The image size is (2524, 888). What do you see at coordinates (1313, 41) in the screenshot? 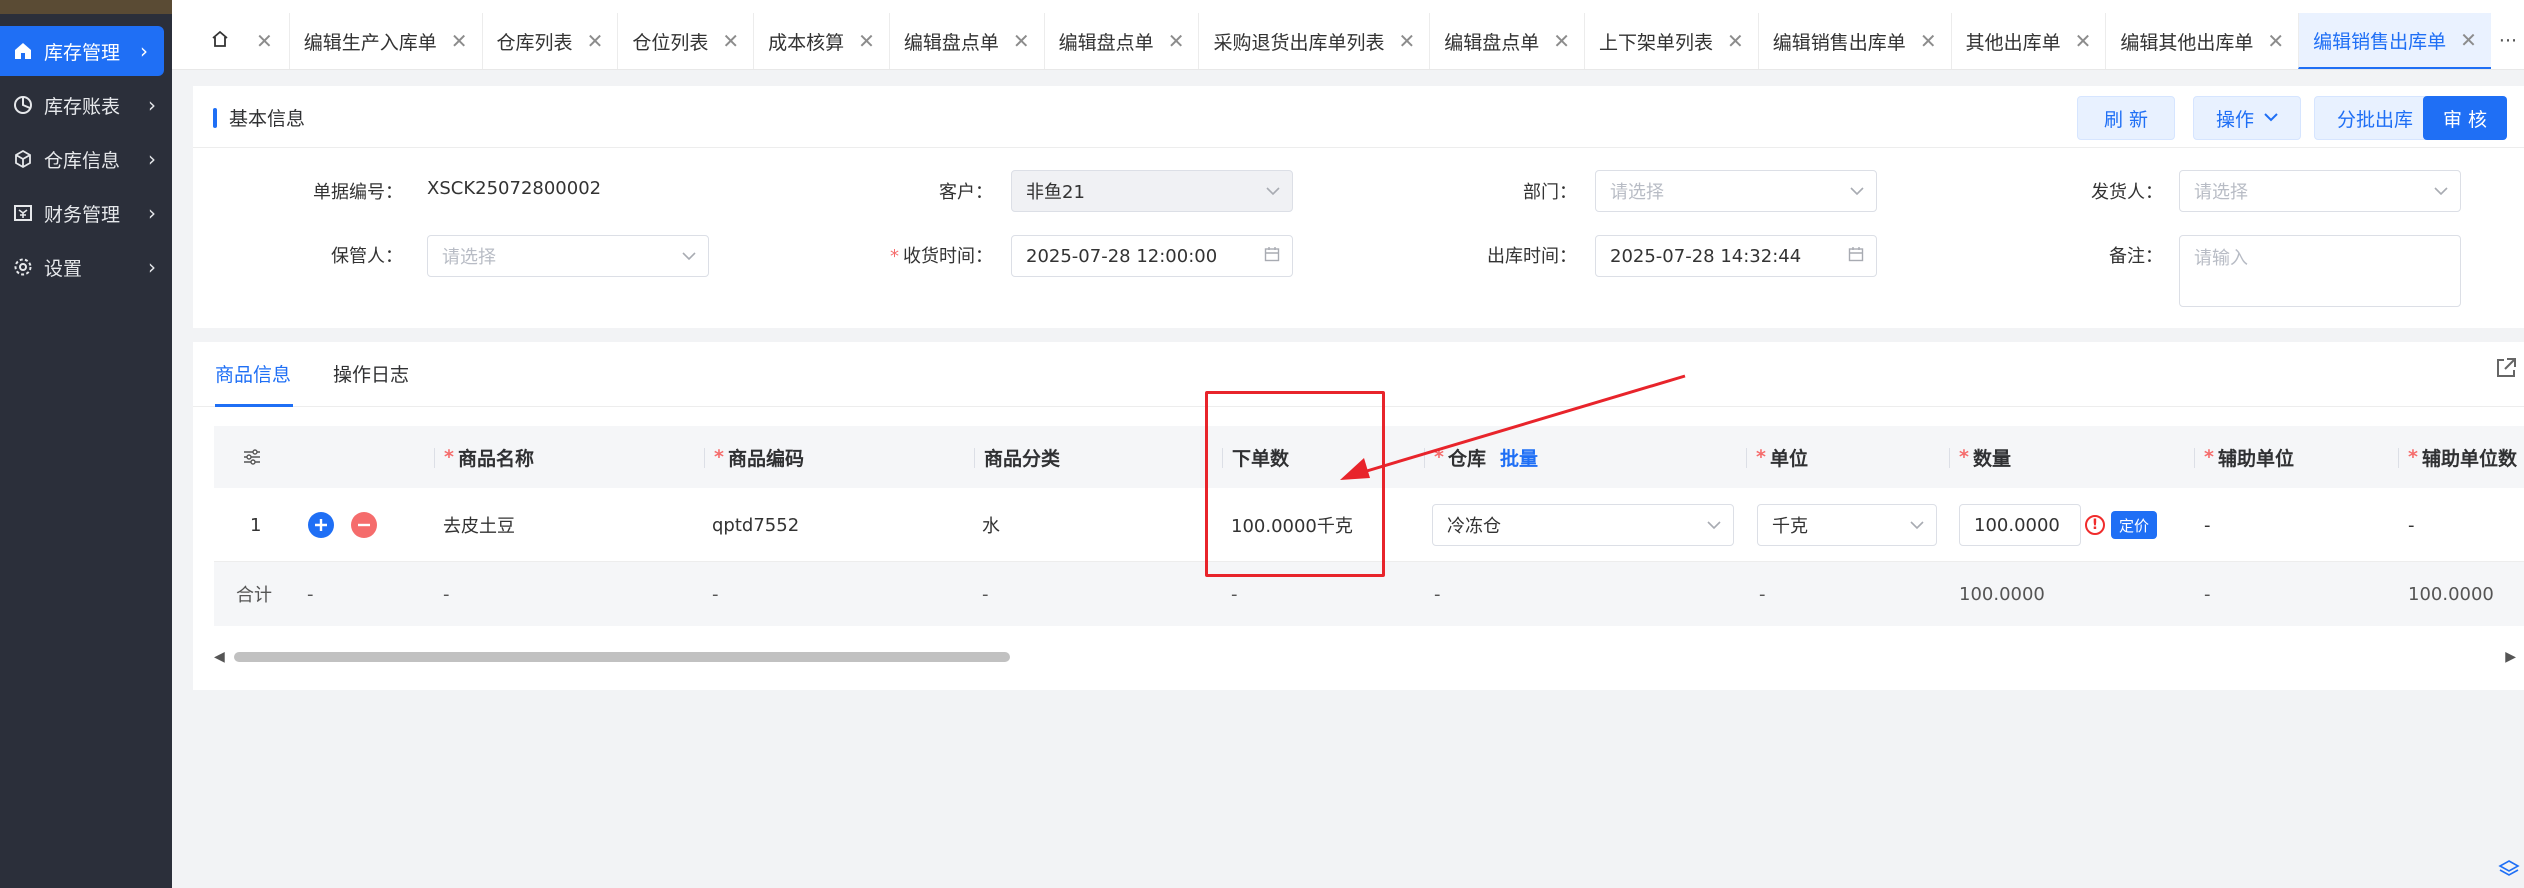
I see `tab-item: 采购退货出库单列表 ✕` at bounding box center [1313, 41].